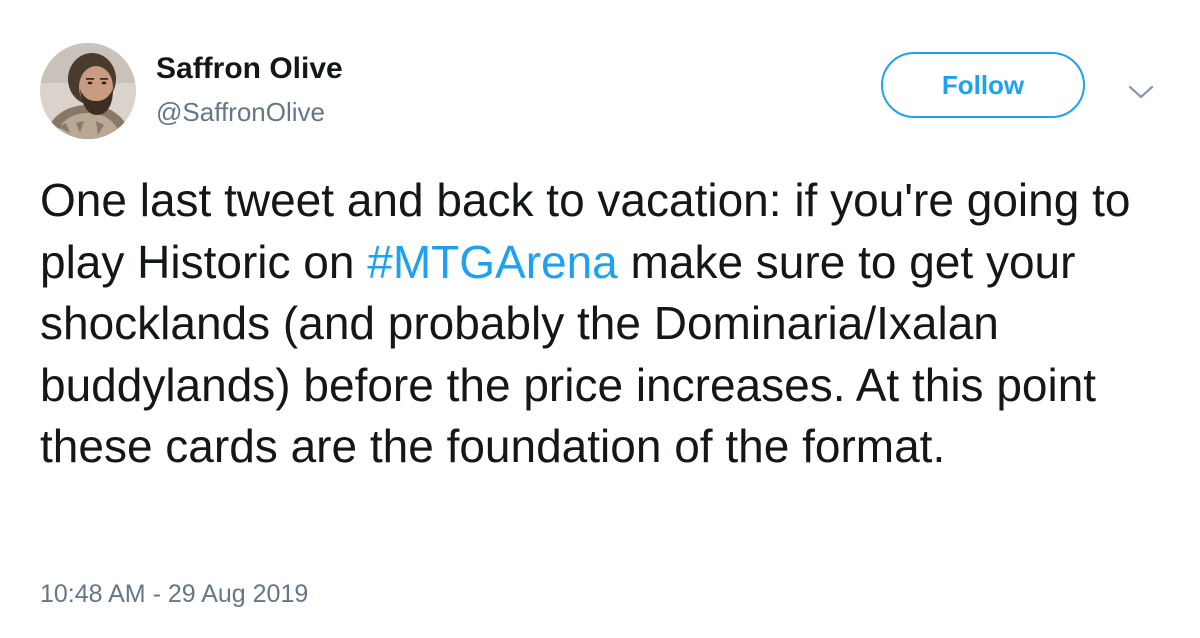  Describe the element at coordinates (240, 112) in the screenshot. I see `author-handle: @SaffronOlive` at that location.